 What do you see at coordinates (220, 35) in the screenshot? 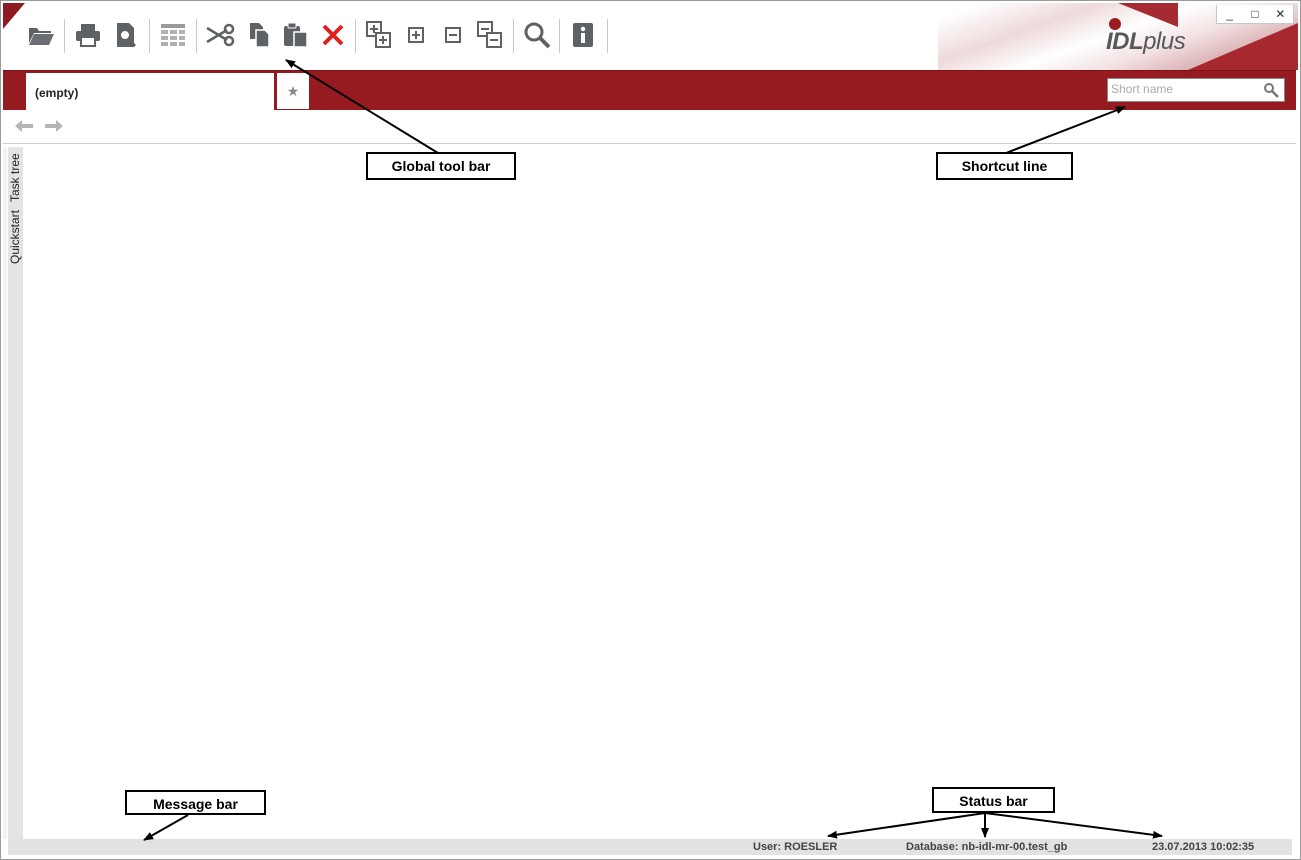
I see `cut-icon` at bounding box center [220, 35].